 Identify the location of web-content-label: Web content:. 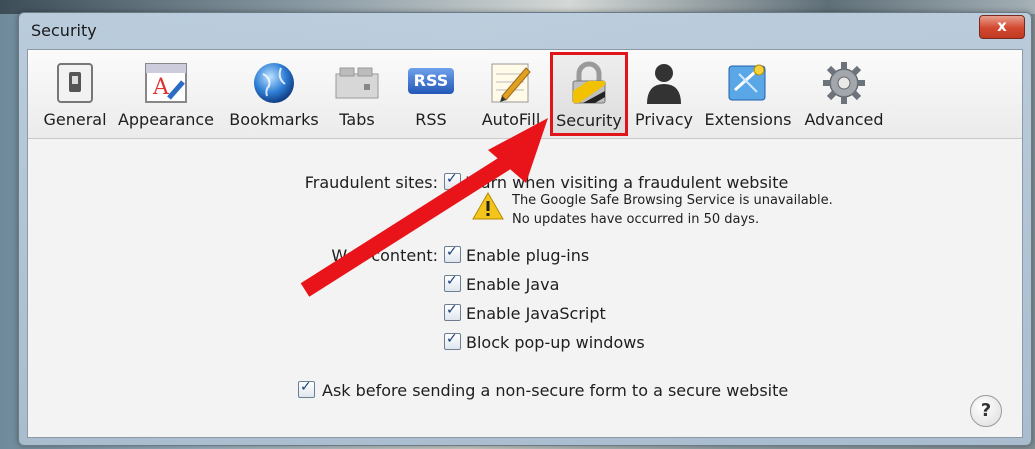
(384, 255).